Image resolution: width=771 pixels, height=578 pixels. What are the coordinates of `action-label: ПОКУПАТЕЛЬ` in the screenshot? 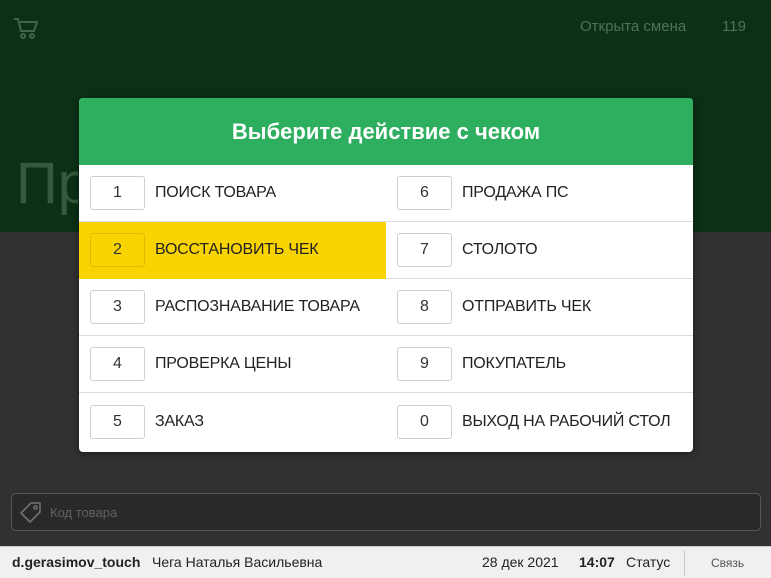 It's located at (514, 363).